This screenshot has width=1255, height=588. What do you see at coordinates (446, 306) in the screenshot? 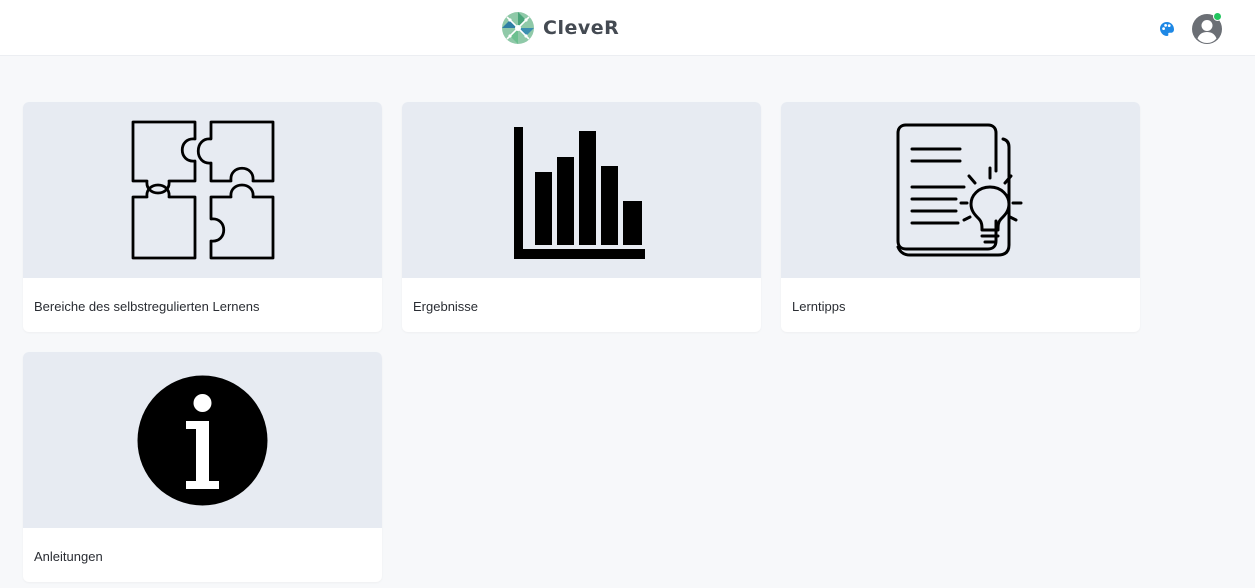
I see `card-label: Ergebnisse` at bounding box center [446, 306].